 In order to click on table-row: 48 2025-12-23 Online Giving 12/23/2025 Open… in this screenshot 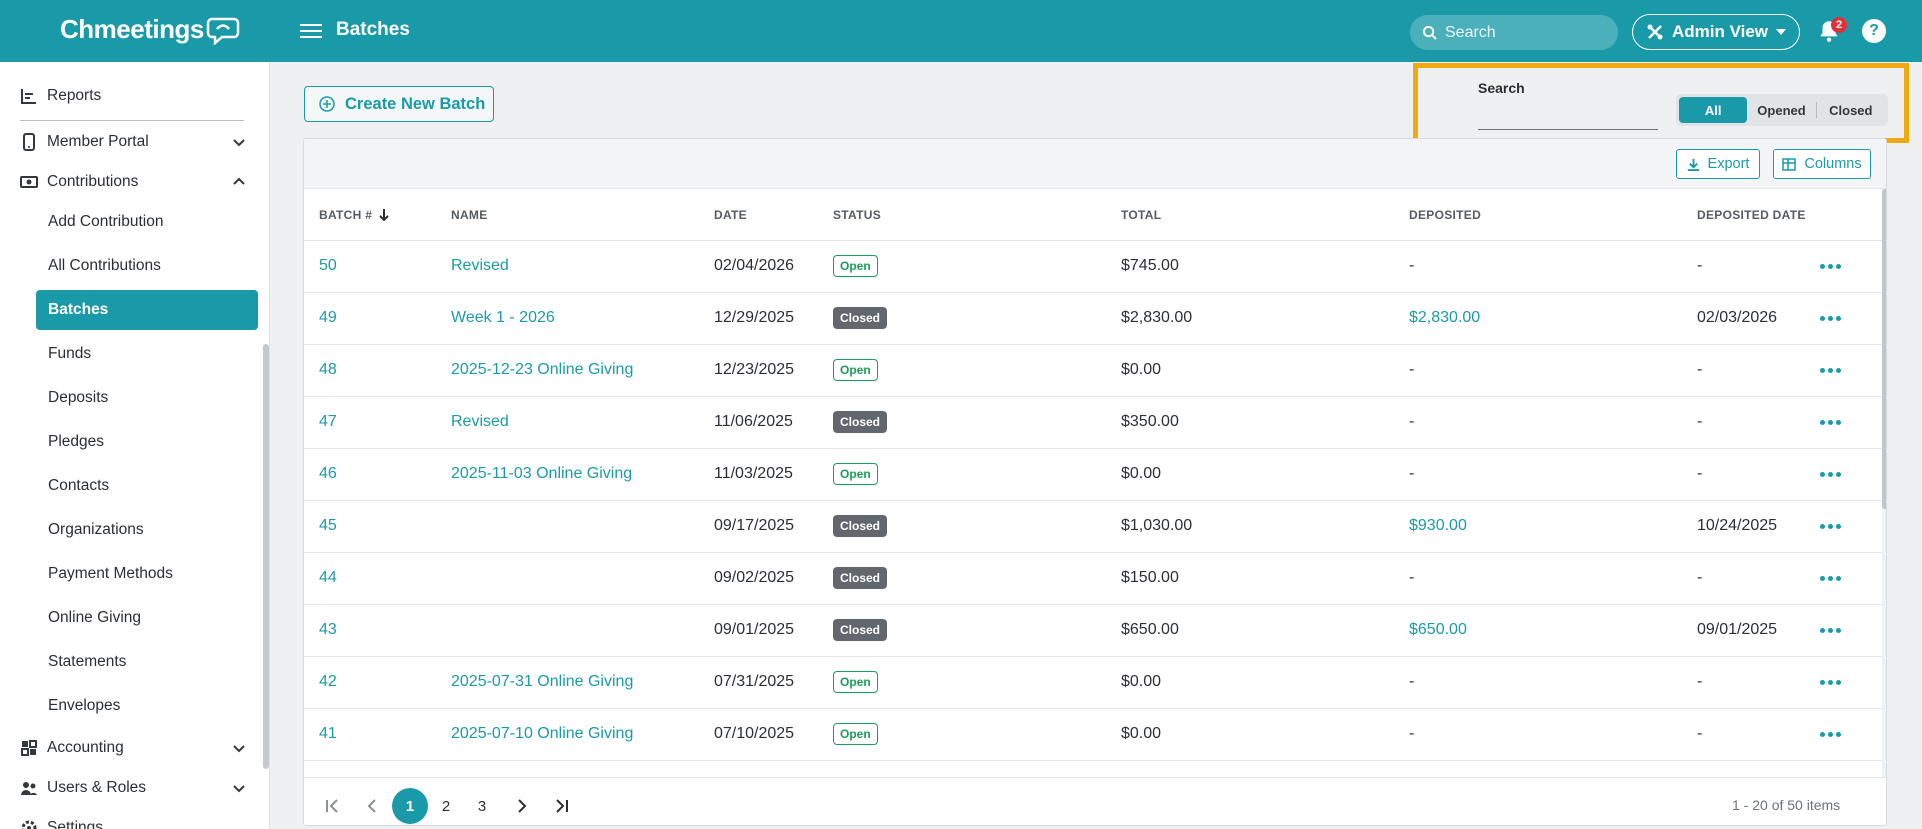, I will do `click(1093, 371)`.